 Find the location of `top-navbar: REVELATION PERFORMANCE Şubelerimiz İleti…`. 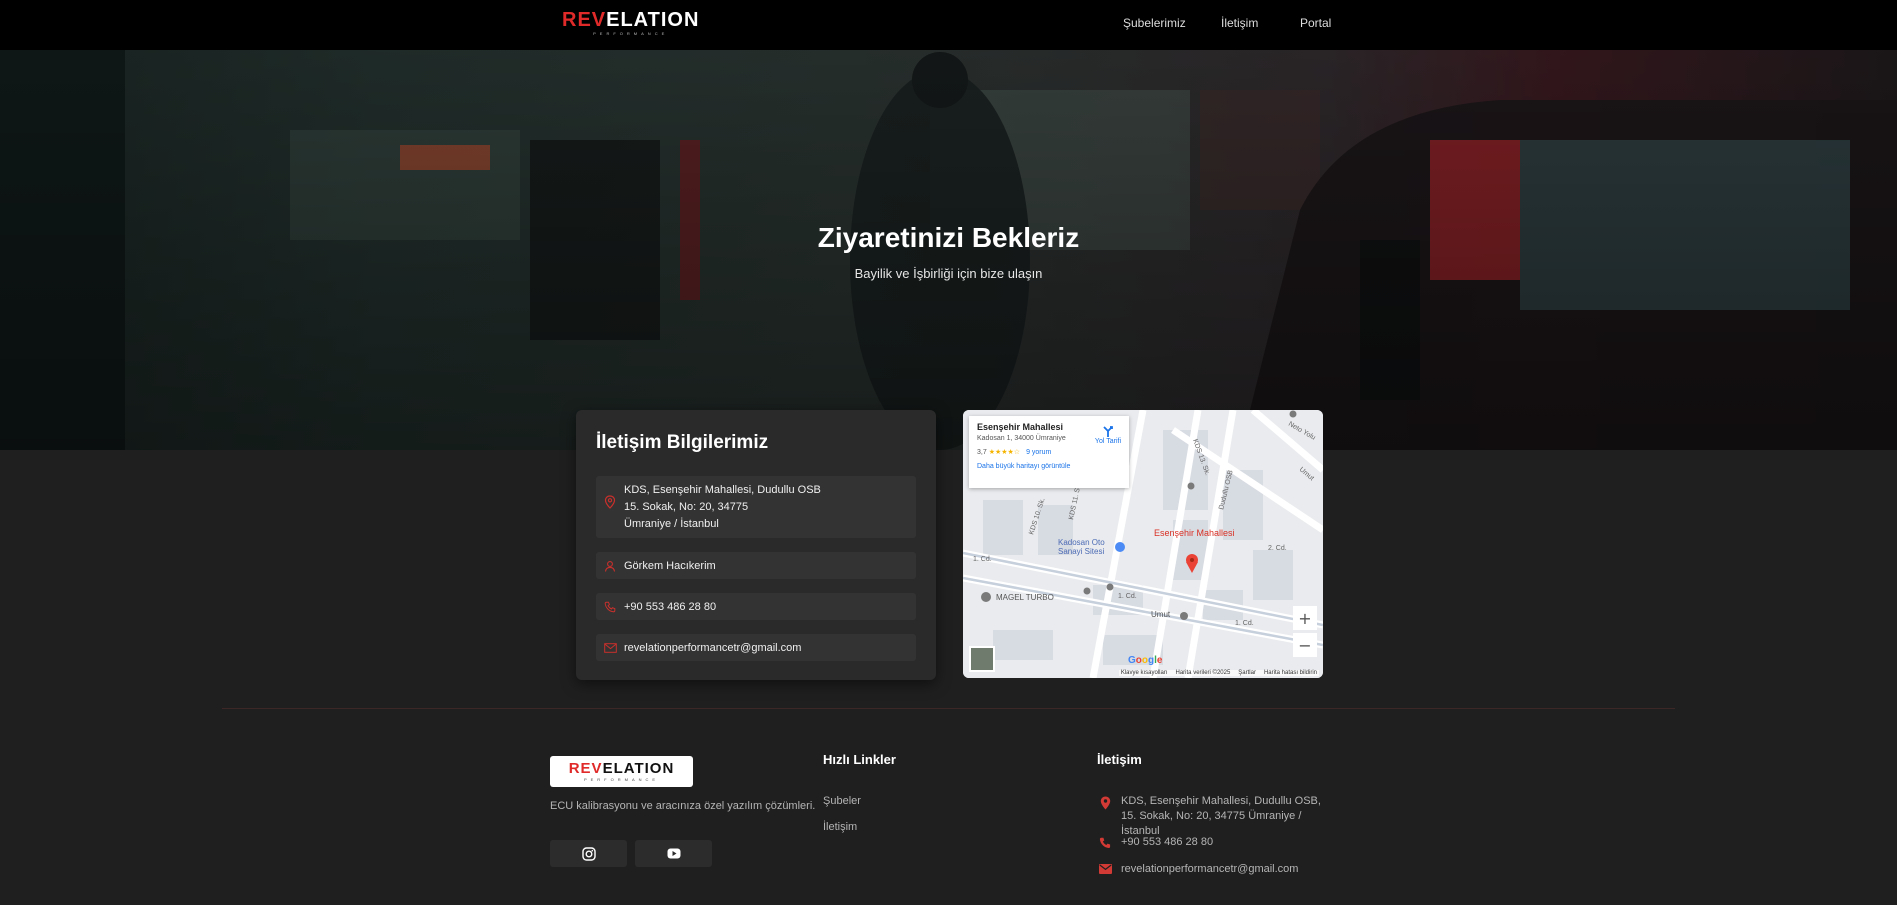

top-navbar: REVELATION PERFORMANCE Şubelerimiz İleti… is located at coordinates (948, 25).